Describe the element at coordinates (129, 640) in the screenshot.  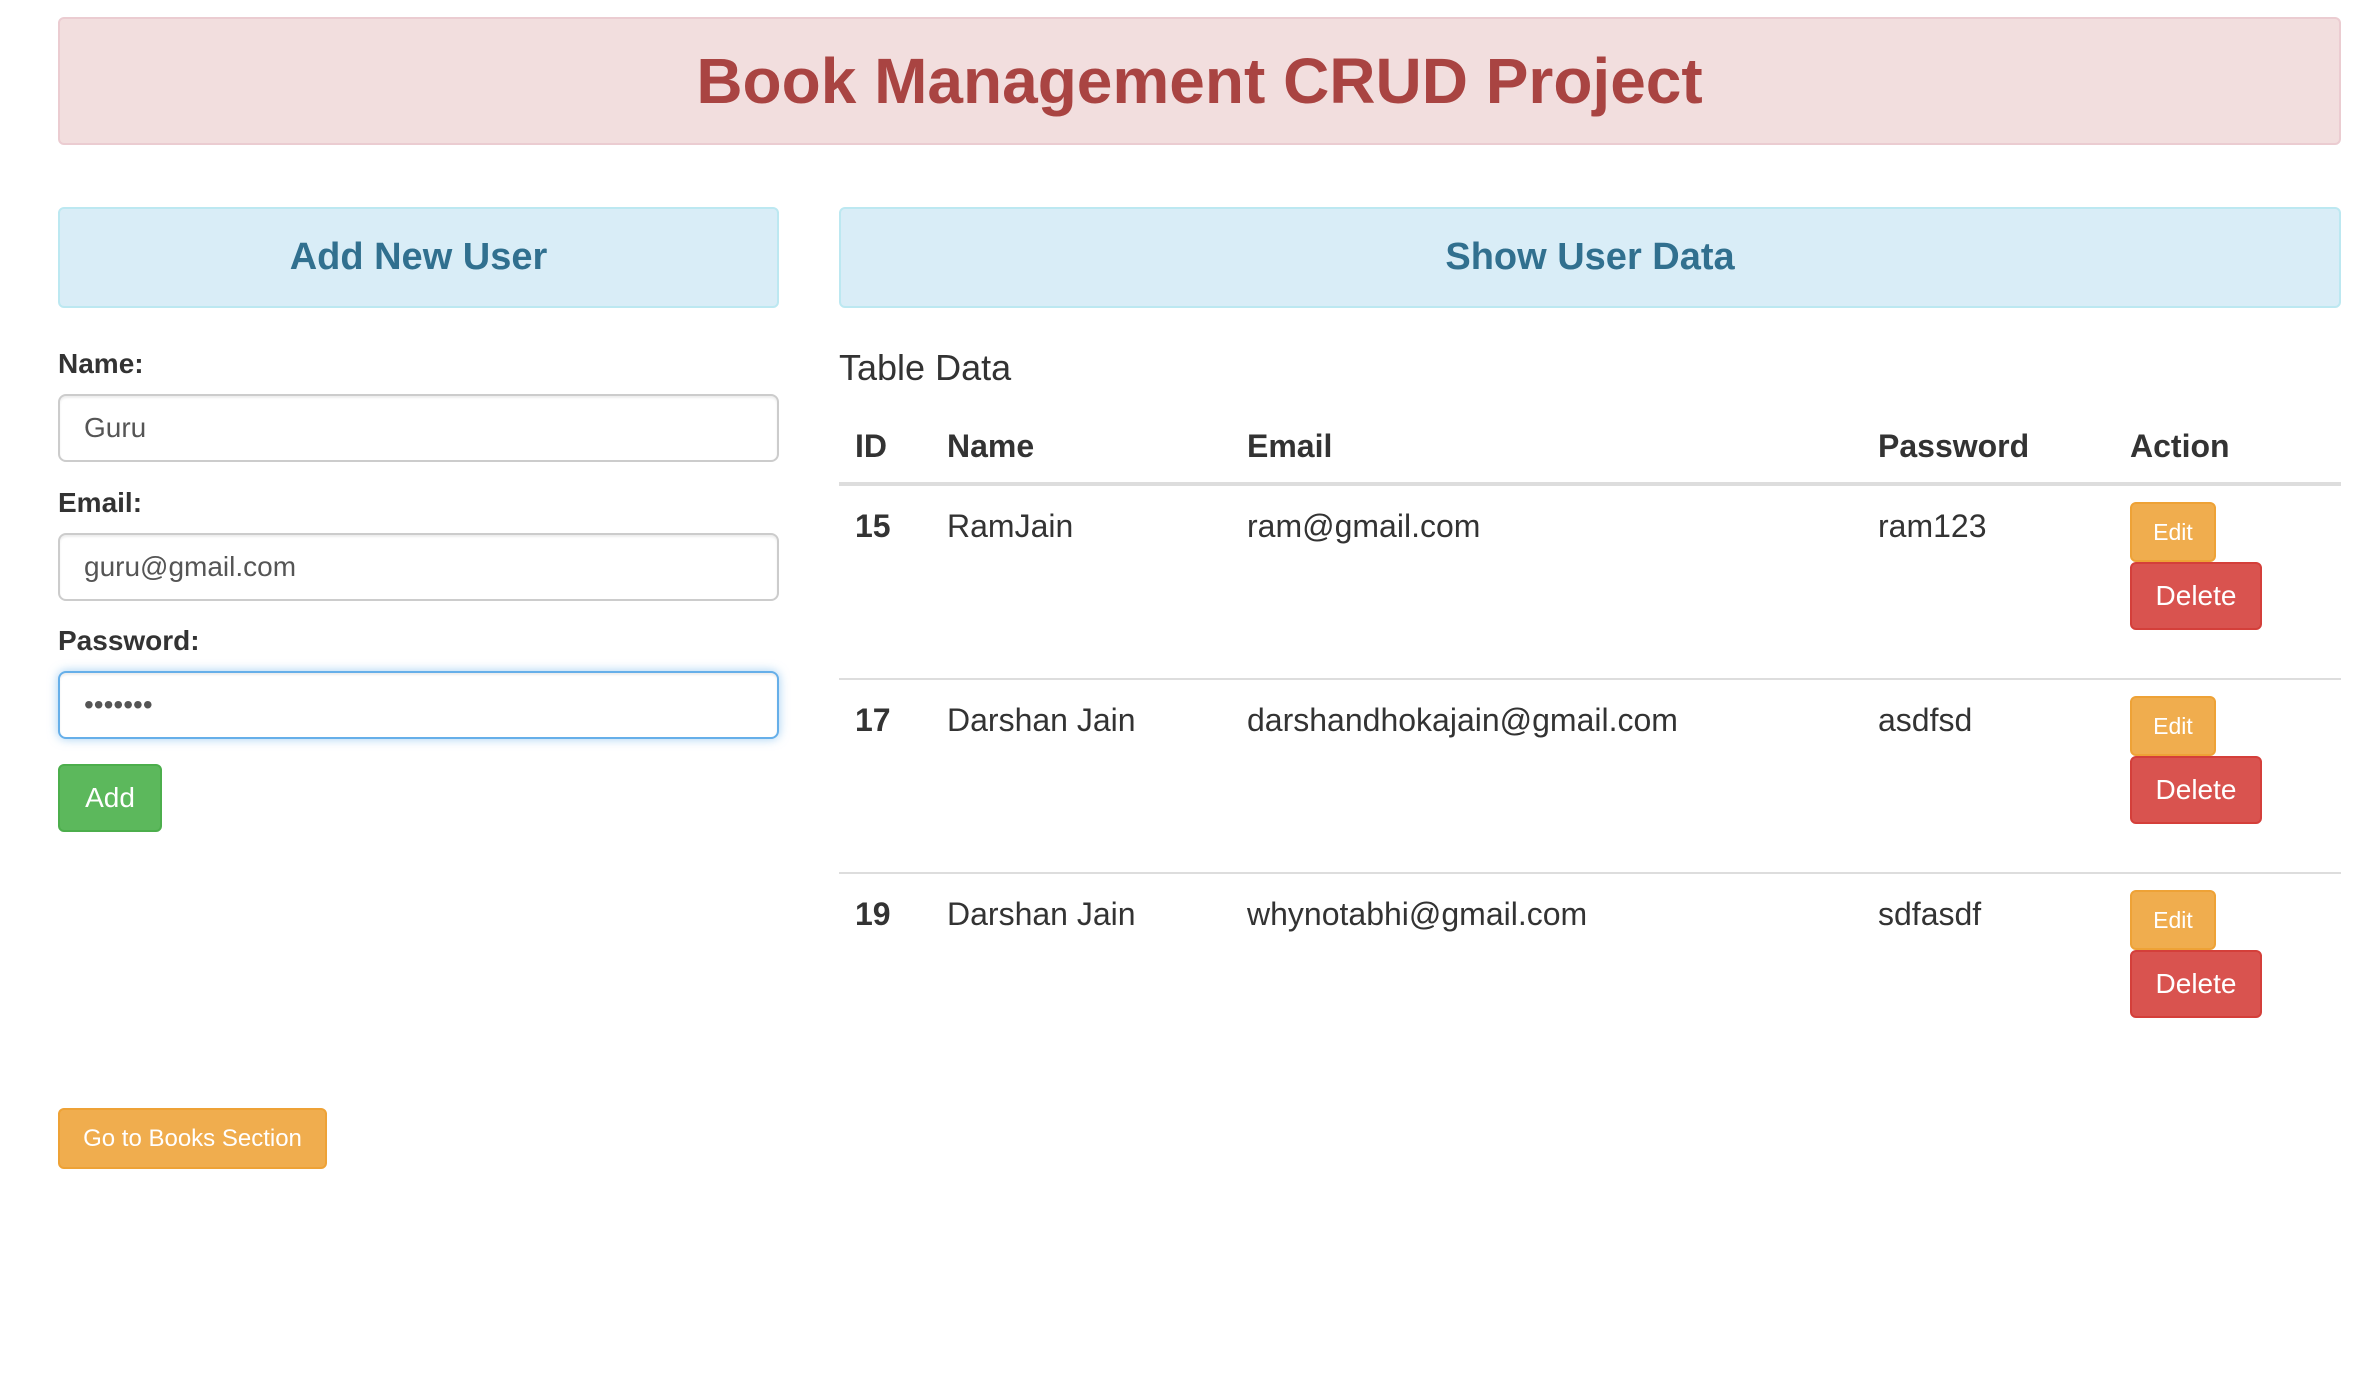
I see `password-label: Password:` at that location.